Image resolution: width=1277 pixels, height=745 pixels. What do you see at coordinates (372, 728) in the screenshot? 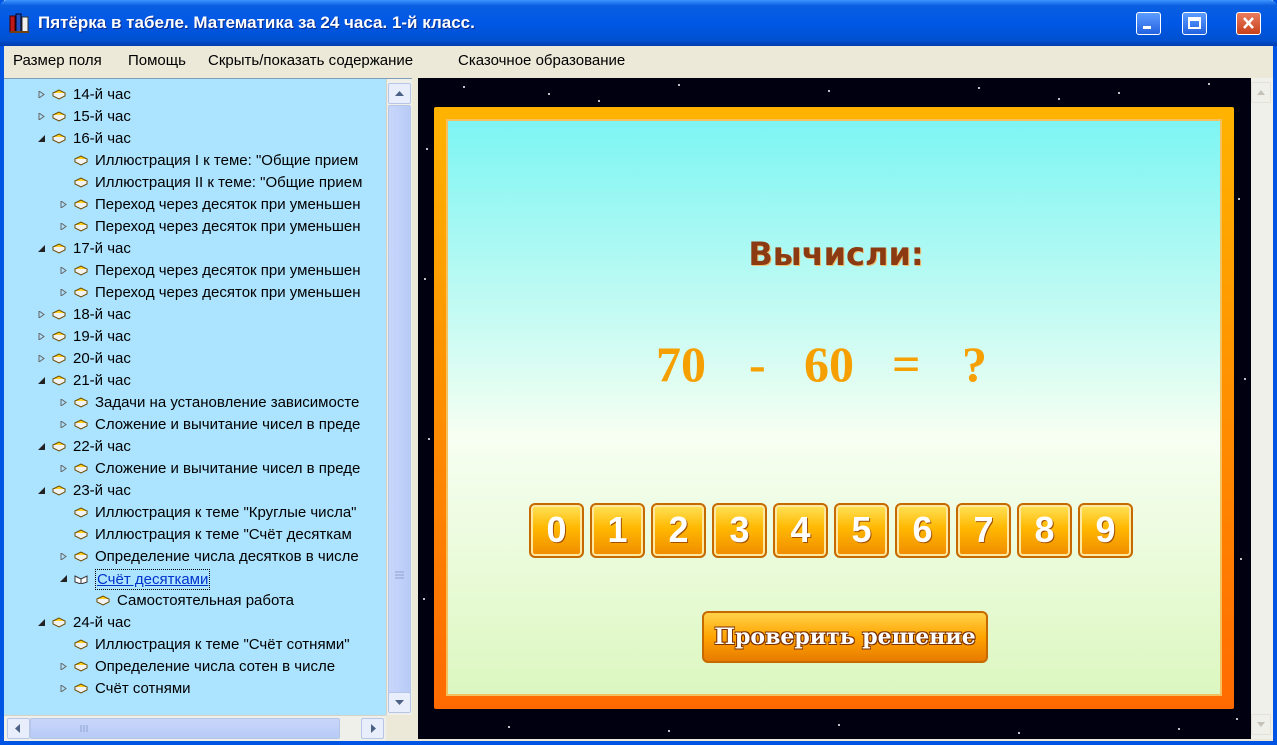
I see `scroll-right-button` at bounding box center [372, 728].